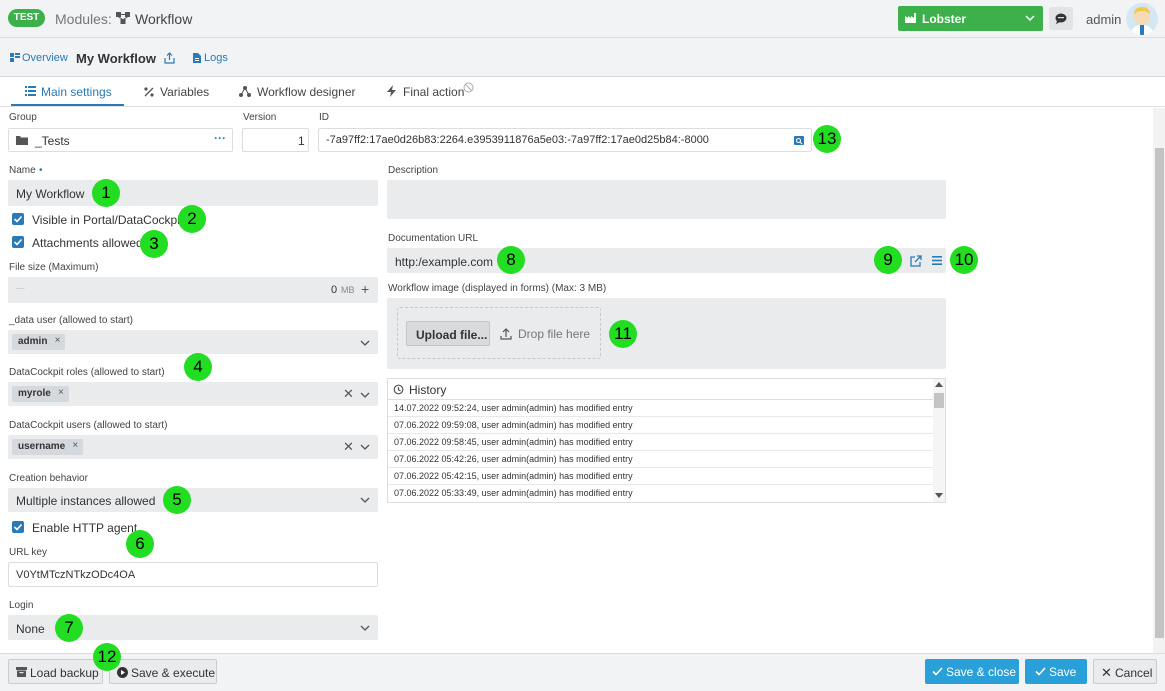 The width and height of the screenshot is (1165, 691). I want to click on increment-icon: +, so click(365, 289).